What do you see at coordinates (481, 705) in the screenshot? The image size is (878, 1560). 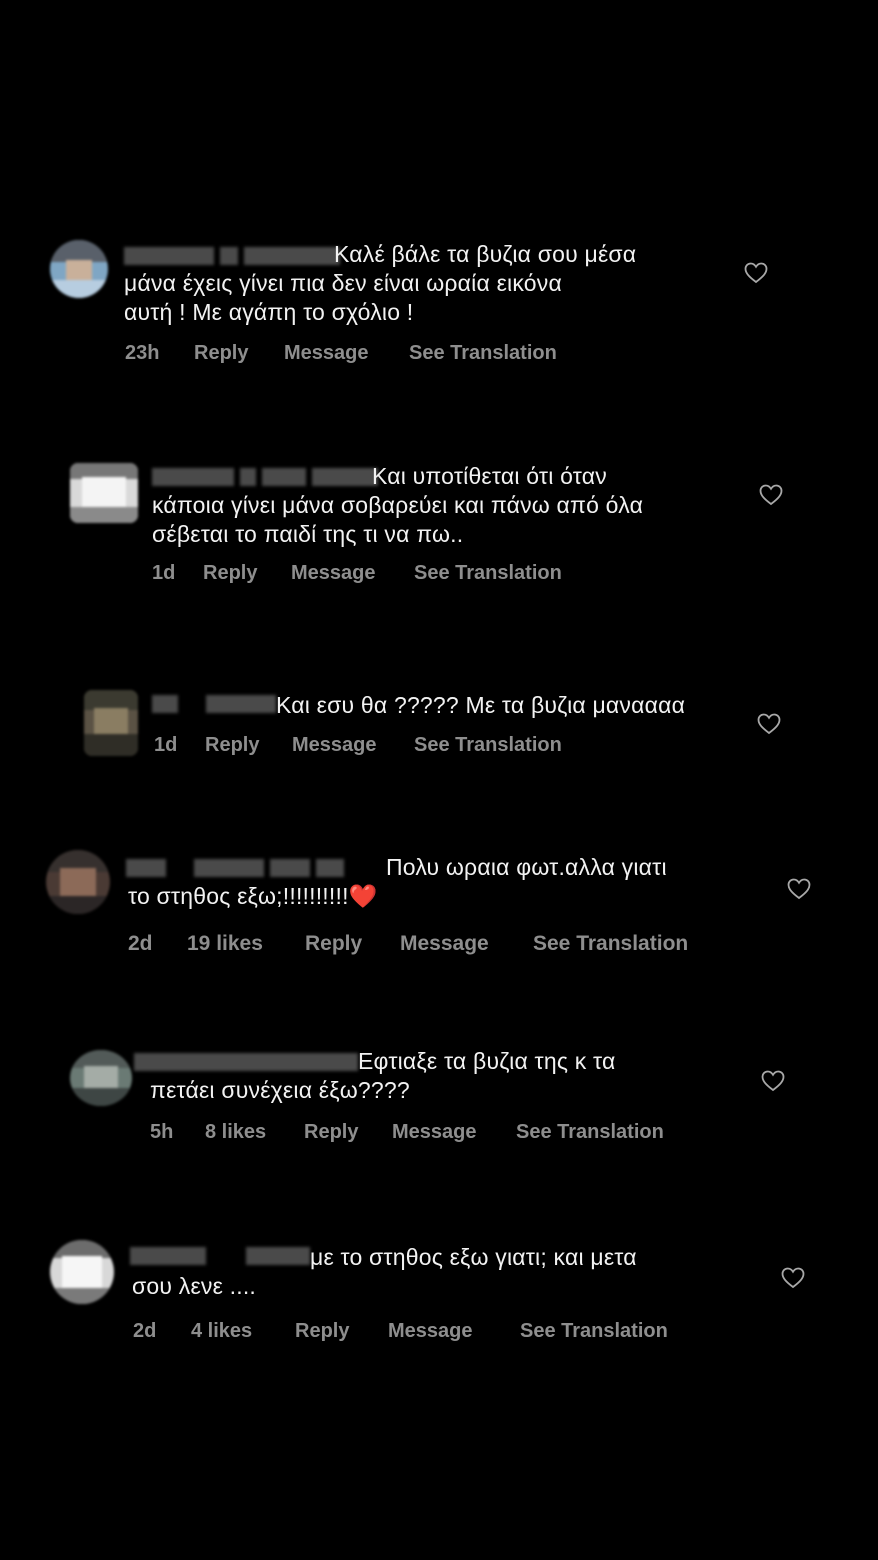 I see `comment-text: Και εσυ θα ????? Με τα βυζια μαναααα` at bounding box center [481, 705].